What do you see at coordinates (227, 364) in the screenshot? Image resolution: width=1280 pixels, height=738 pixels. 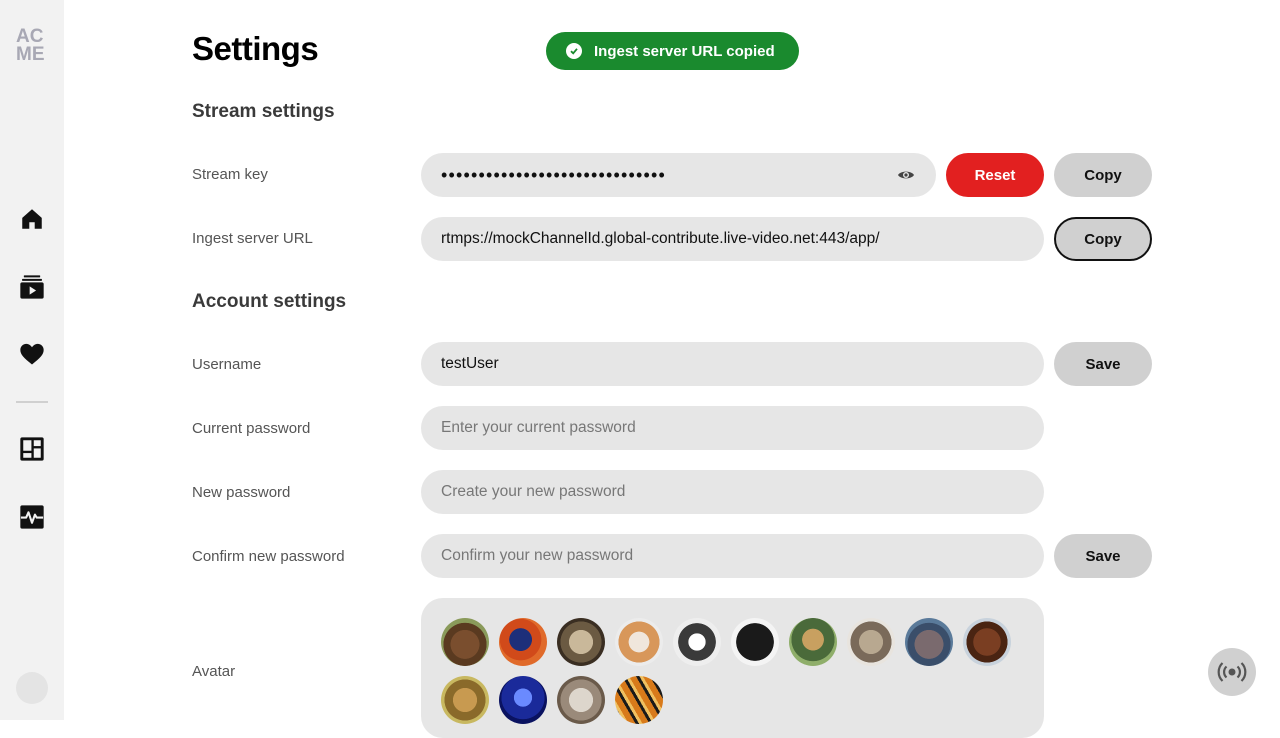 I see `username-label: Username` at bounding box center [227, 364].